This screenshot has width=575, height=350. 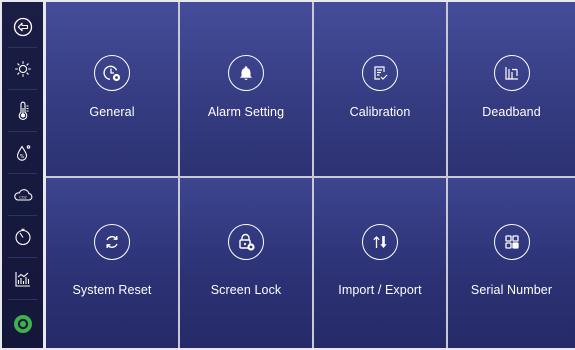 I want to click on tile-label: Calibration, so click(x=380, y=112).